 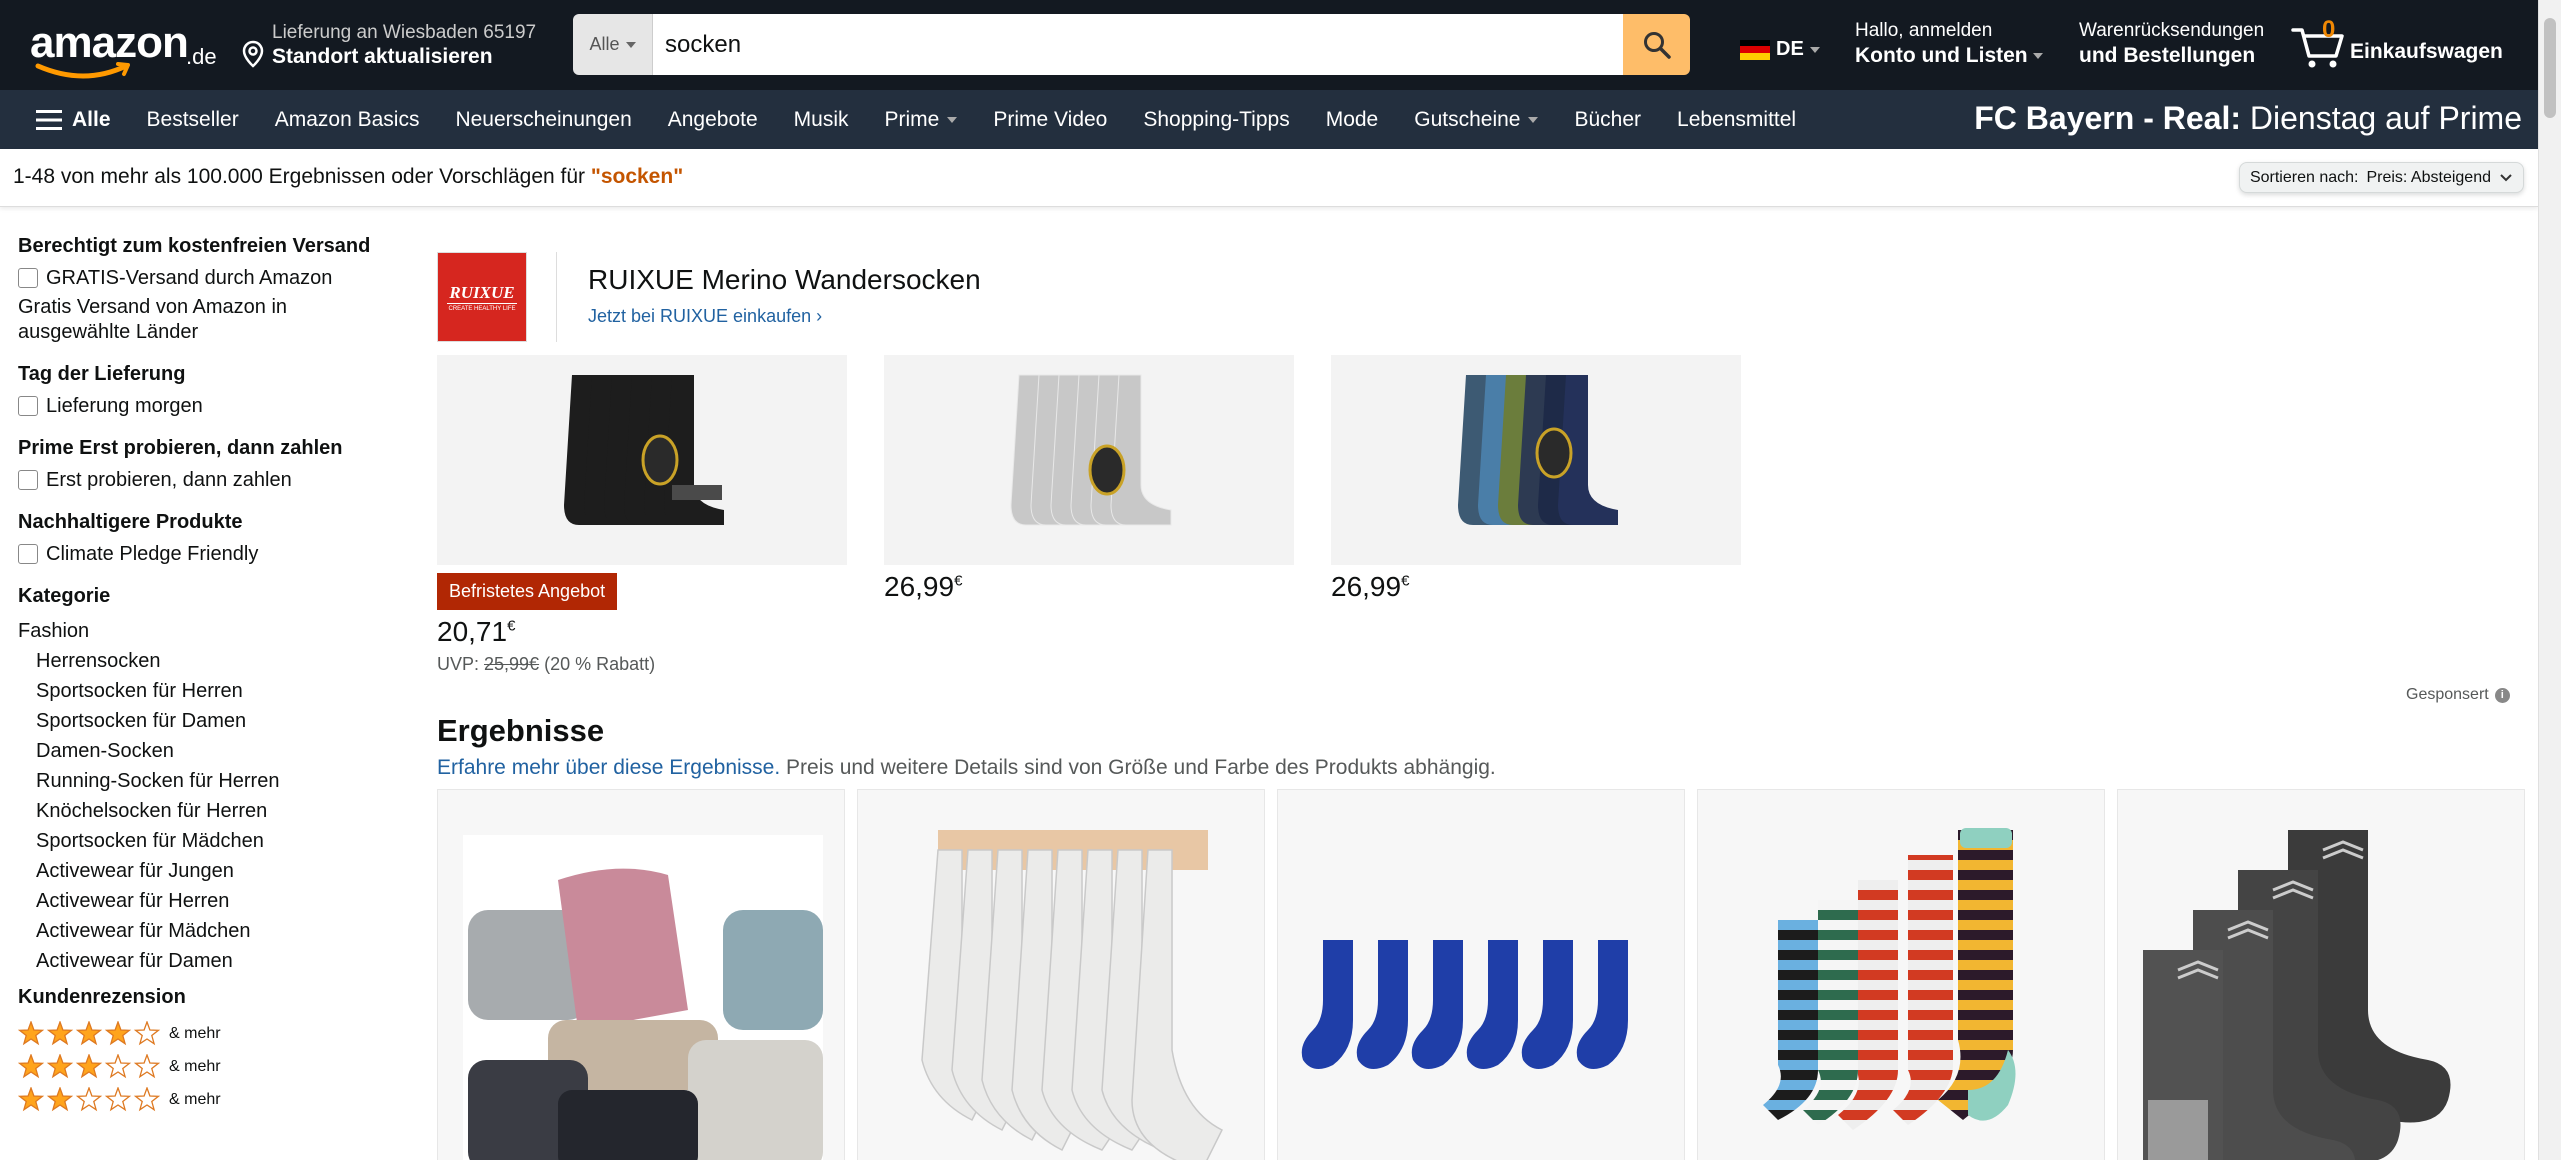 I want to click on hamburger-menu-icon, so click(x=49, y=119).